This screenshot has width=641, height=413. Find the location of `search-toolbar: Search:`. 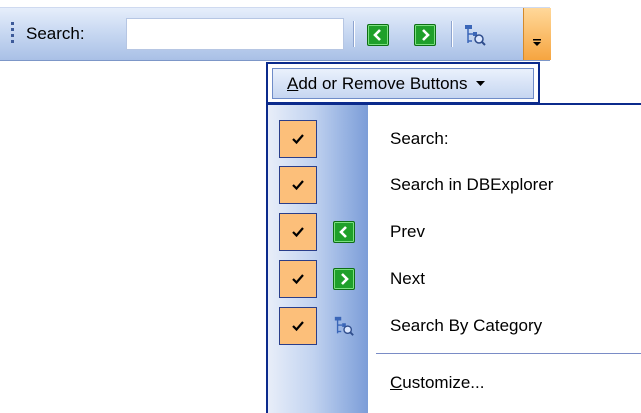

search-toolbar: Search: is located at coordinates (275, 34).